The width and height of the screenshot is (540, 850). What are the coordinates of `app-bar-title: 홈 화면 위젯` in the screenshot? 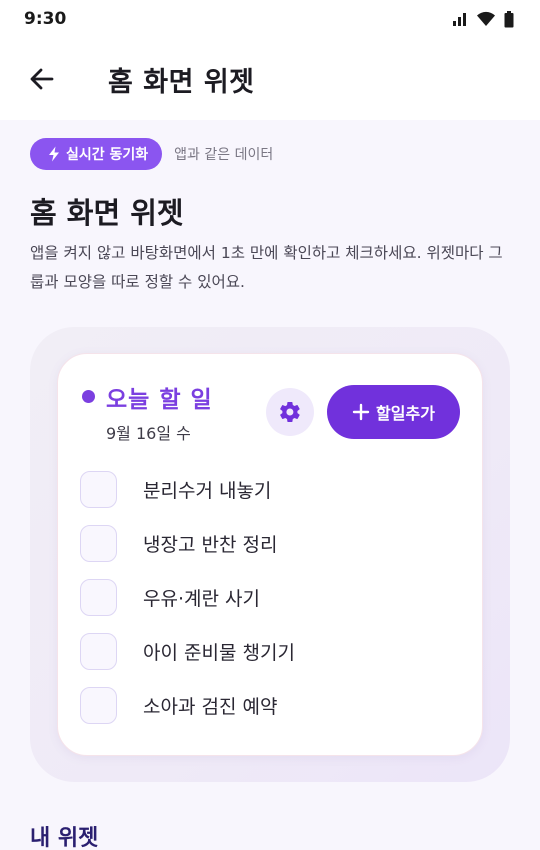 It's located at (181, 82).